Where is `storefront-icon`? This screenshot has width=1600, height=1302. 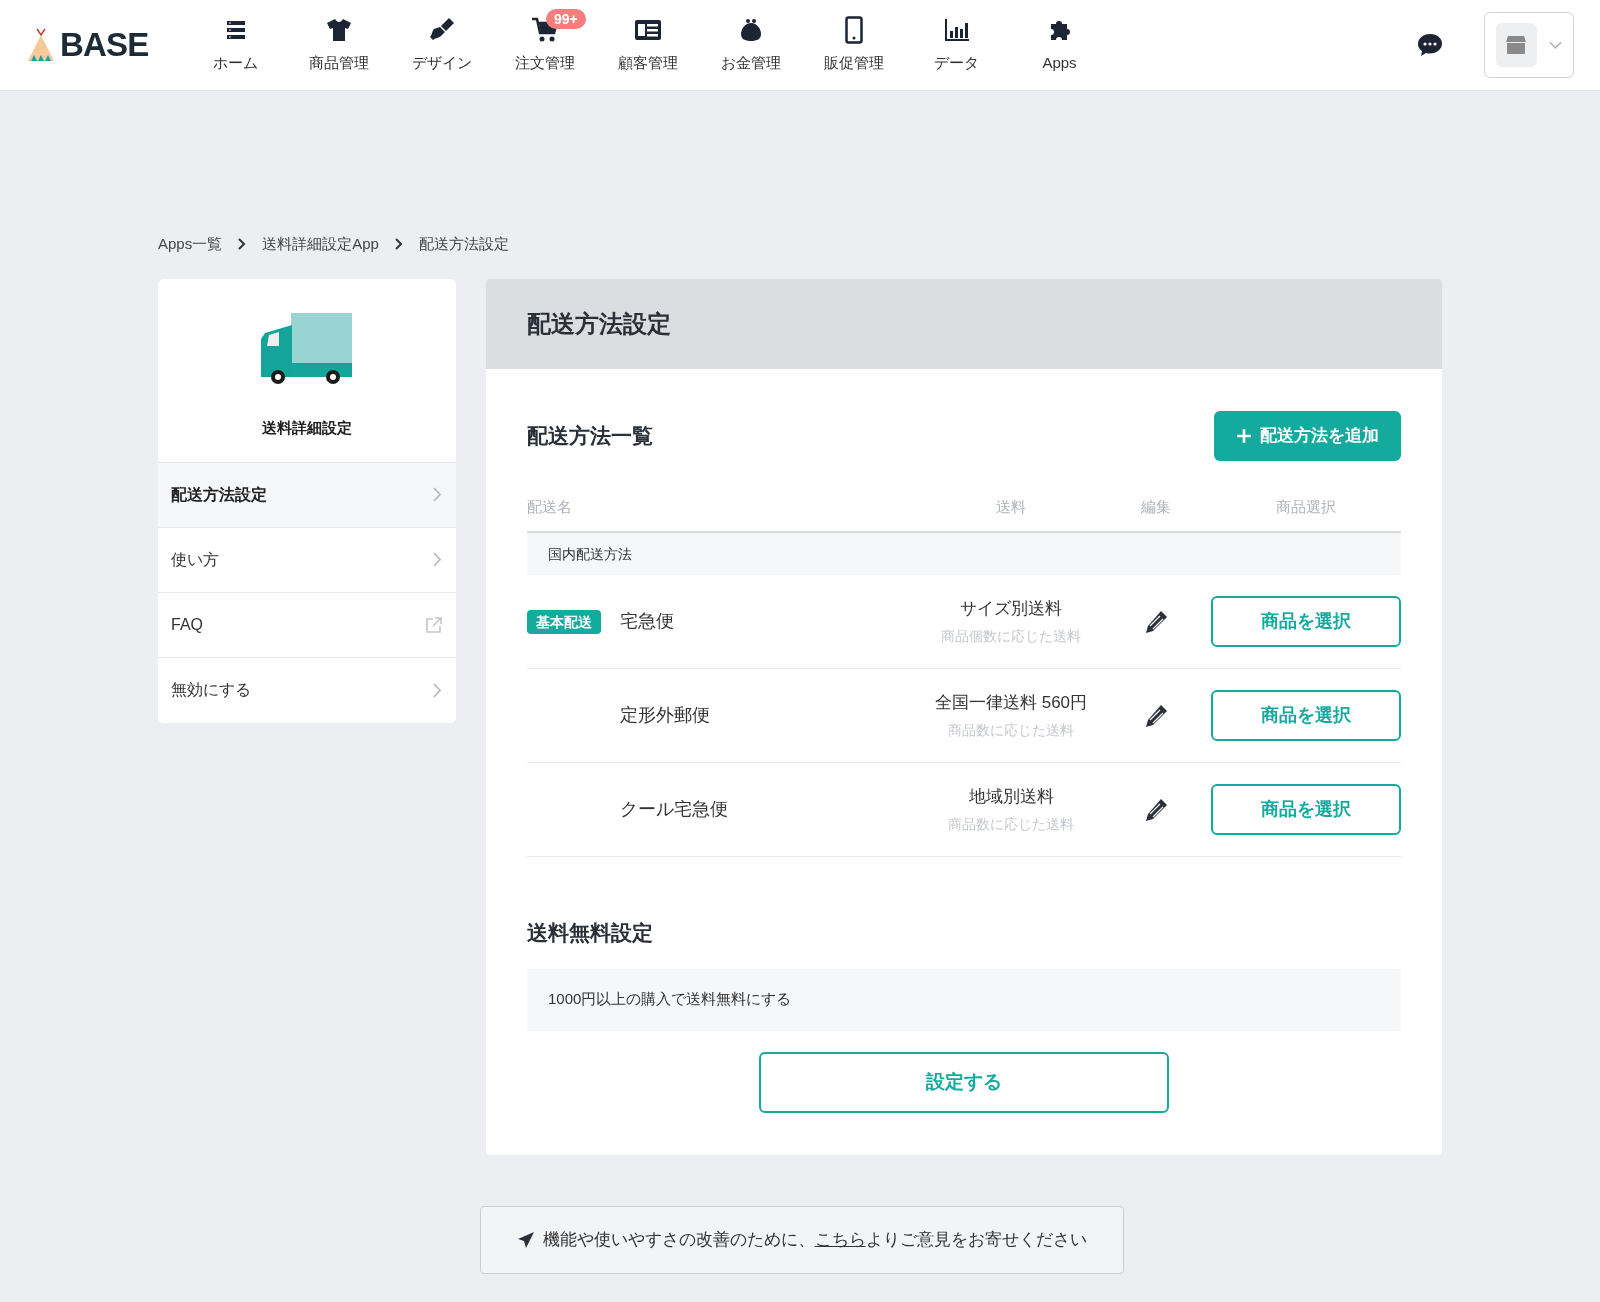 storefront-icon is located at coordinates (1516, 45).